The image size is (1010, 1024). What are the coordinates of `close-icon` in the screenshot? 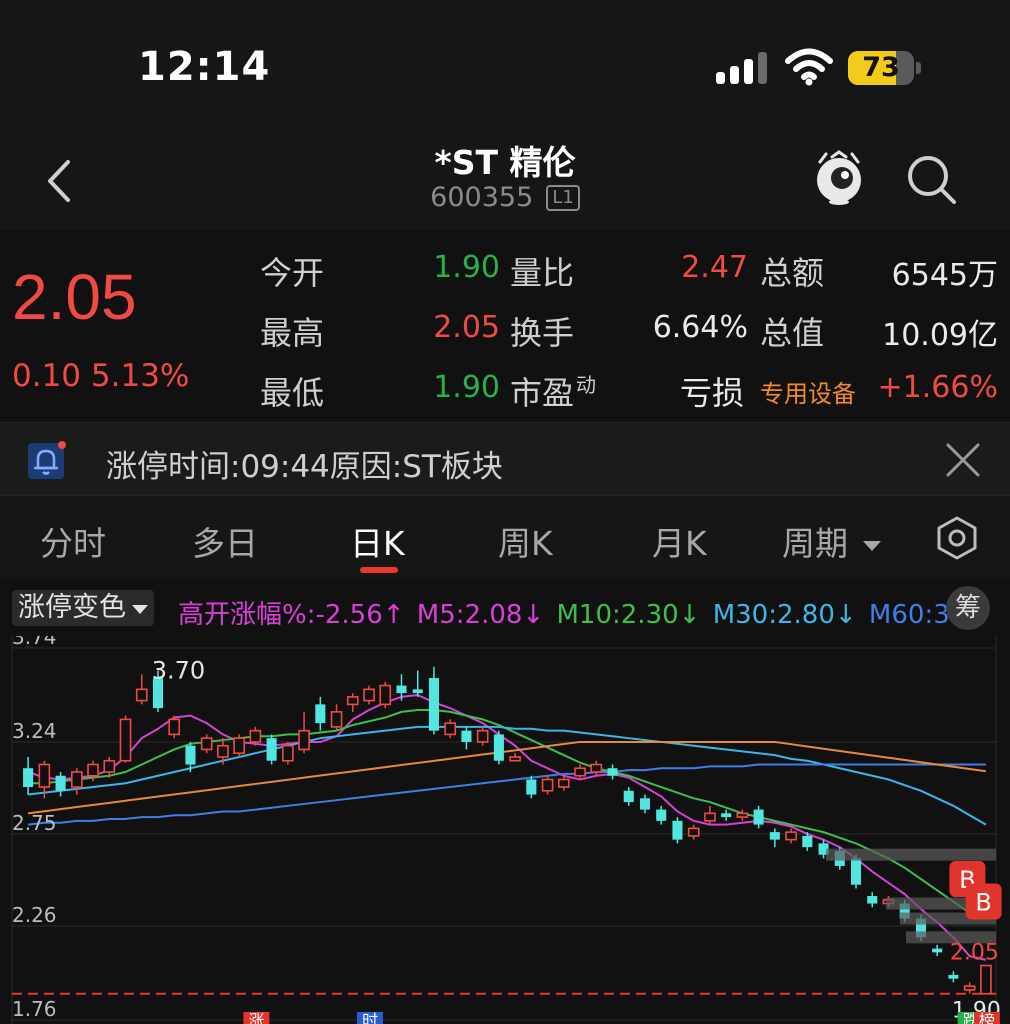 It's located at (963, 460).